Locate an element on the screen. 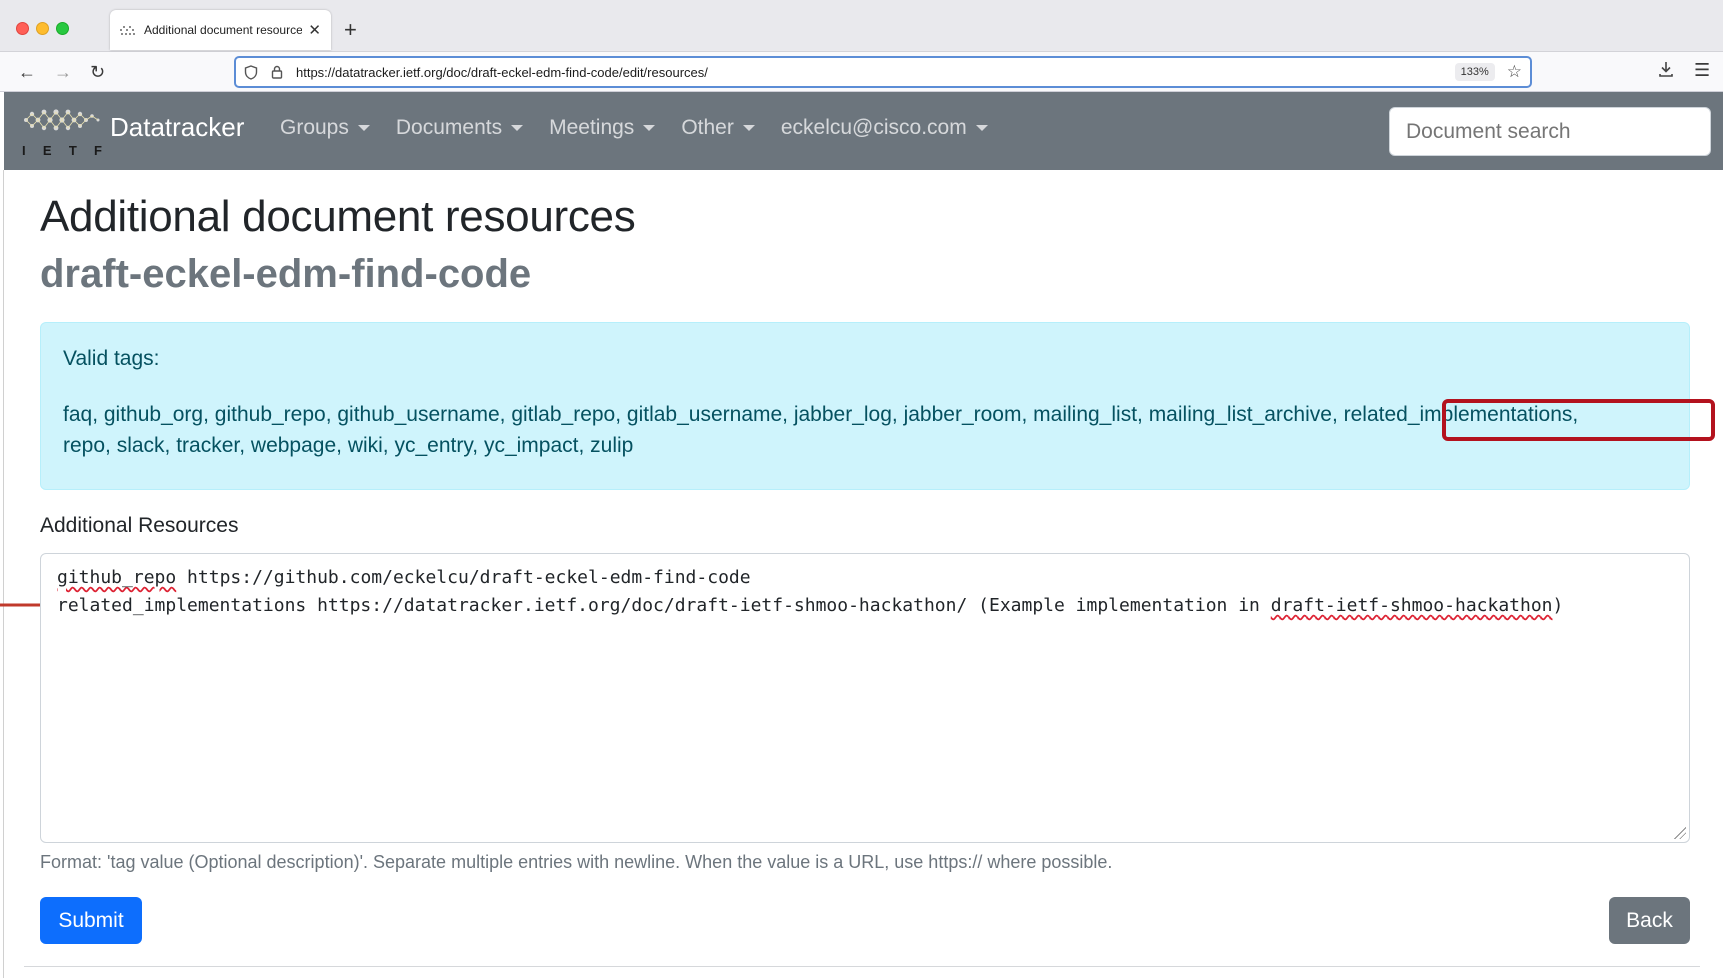 The image size is (1723, 978). forward-icon: → is located at coordinates (63, 72).